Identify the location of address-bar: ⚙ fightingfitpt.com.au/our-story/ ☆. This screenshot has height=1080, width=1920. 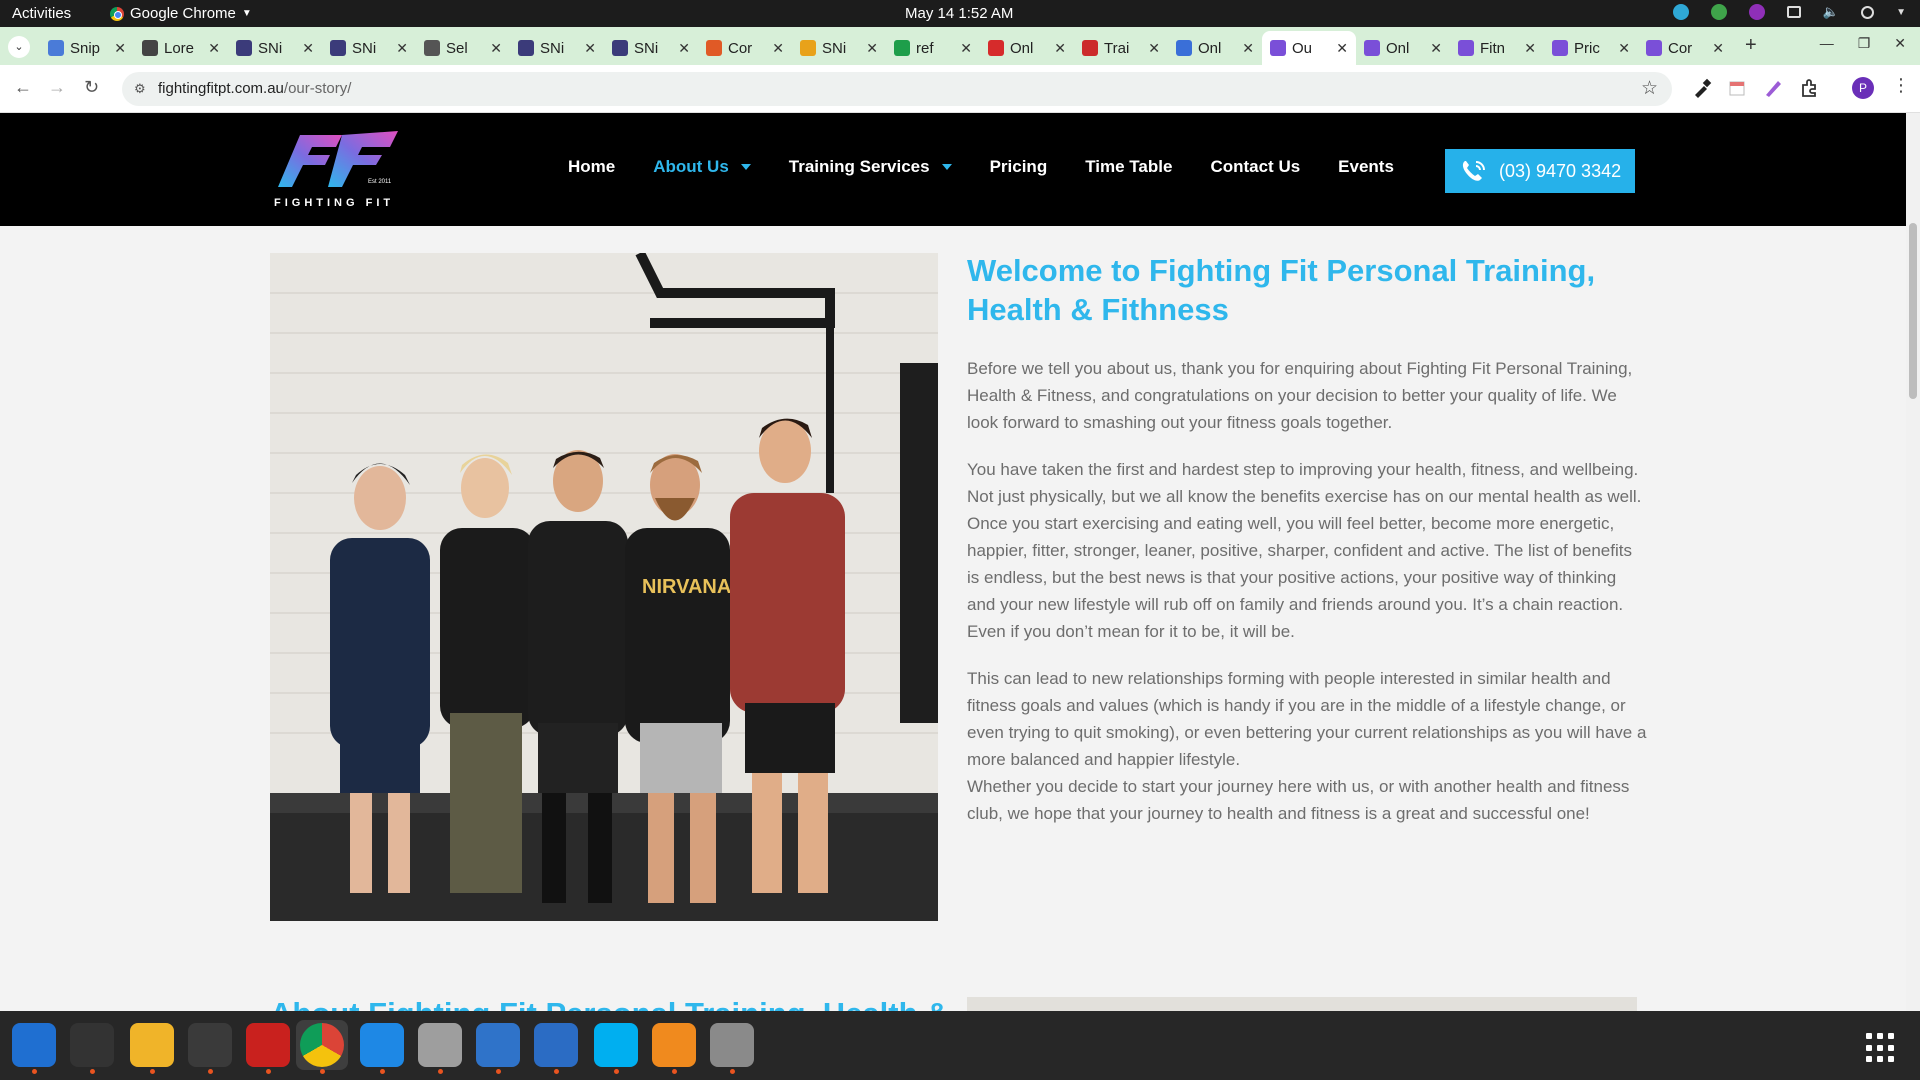
(897, 89).